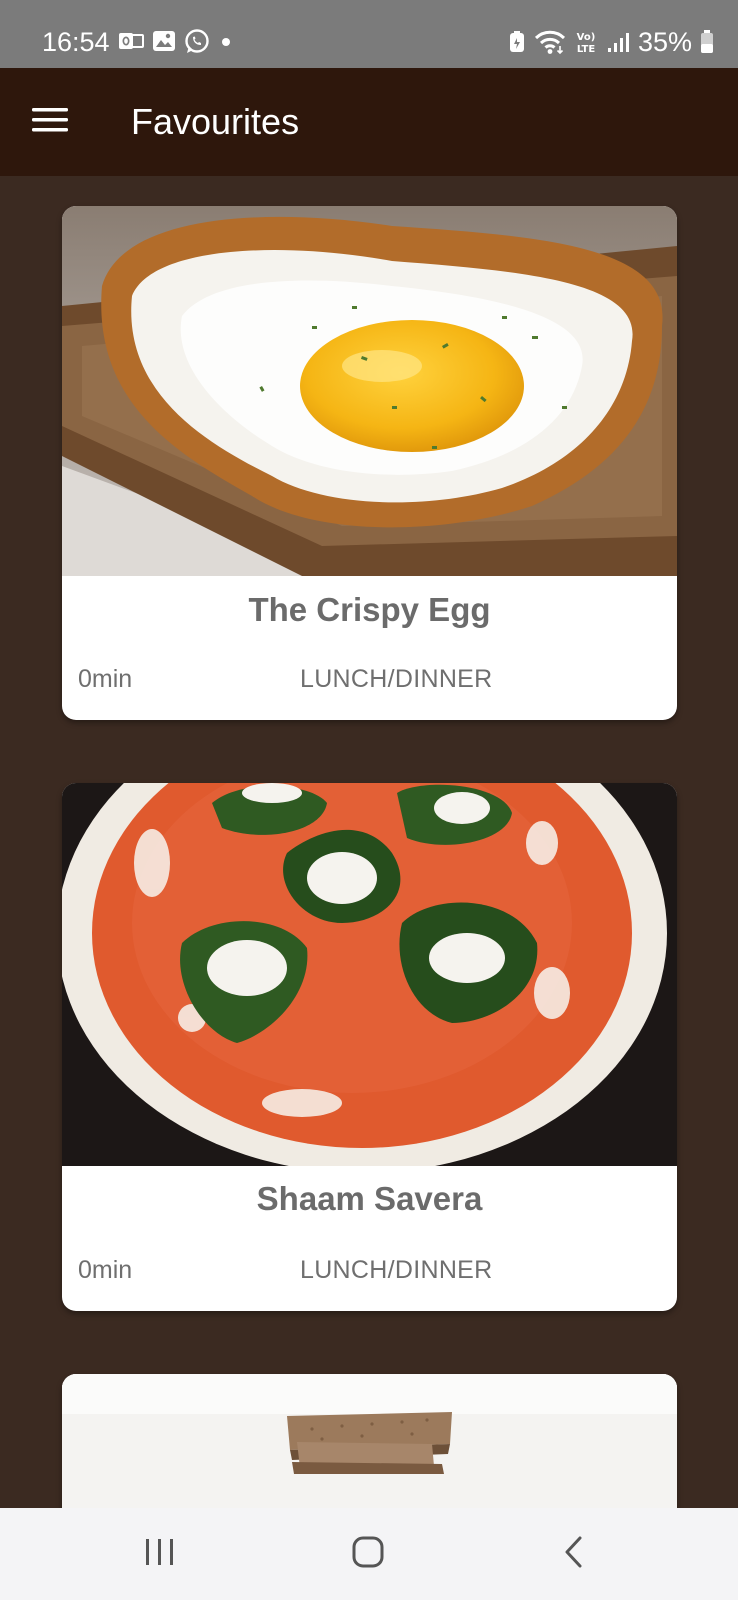 This screenshot has height=1600, width=738. I want to click on dot-icon, so click(226, 41).